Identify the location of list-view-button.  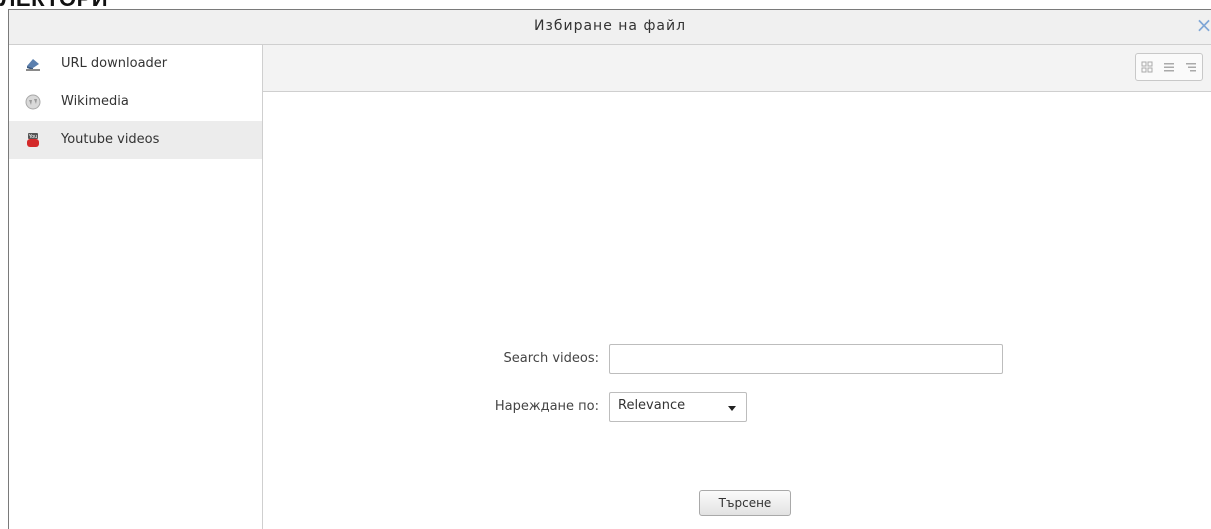
(1169, 67).